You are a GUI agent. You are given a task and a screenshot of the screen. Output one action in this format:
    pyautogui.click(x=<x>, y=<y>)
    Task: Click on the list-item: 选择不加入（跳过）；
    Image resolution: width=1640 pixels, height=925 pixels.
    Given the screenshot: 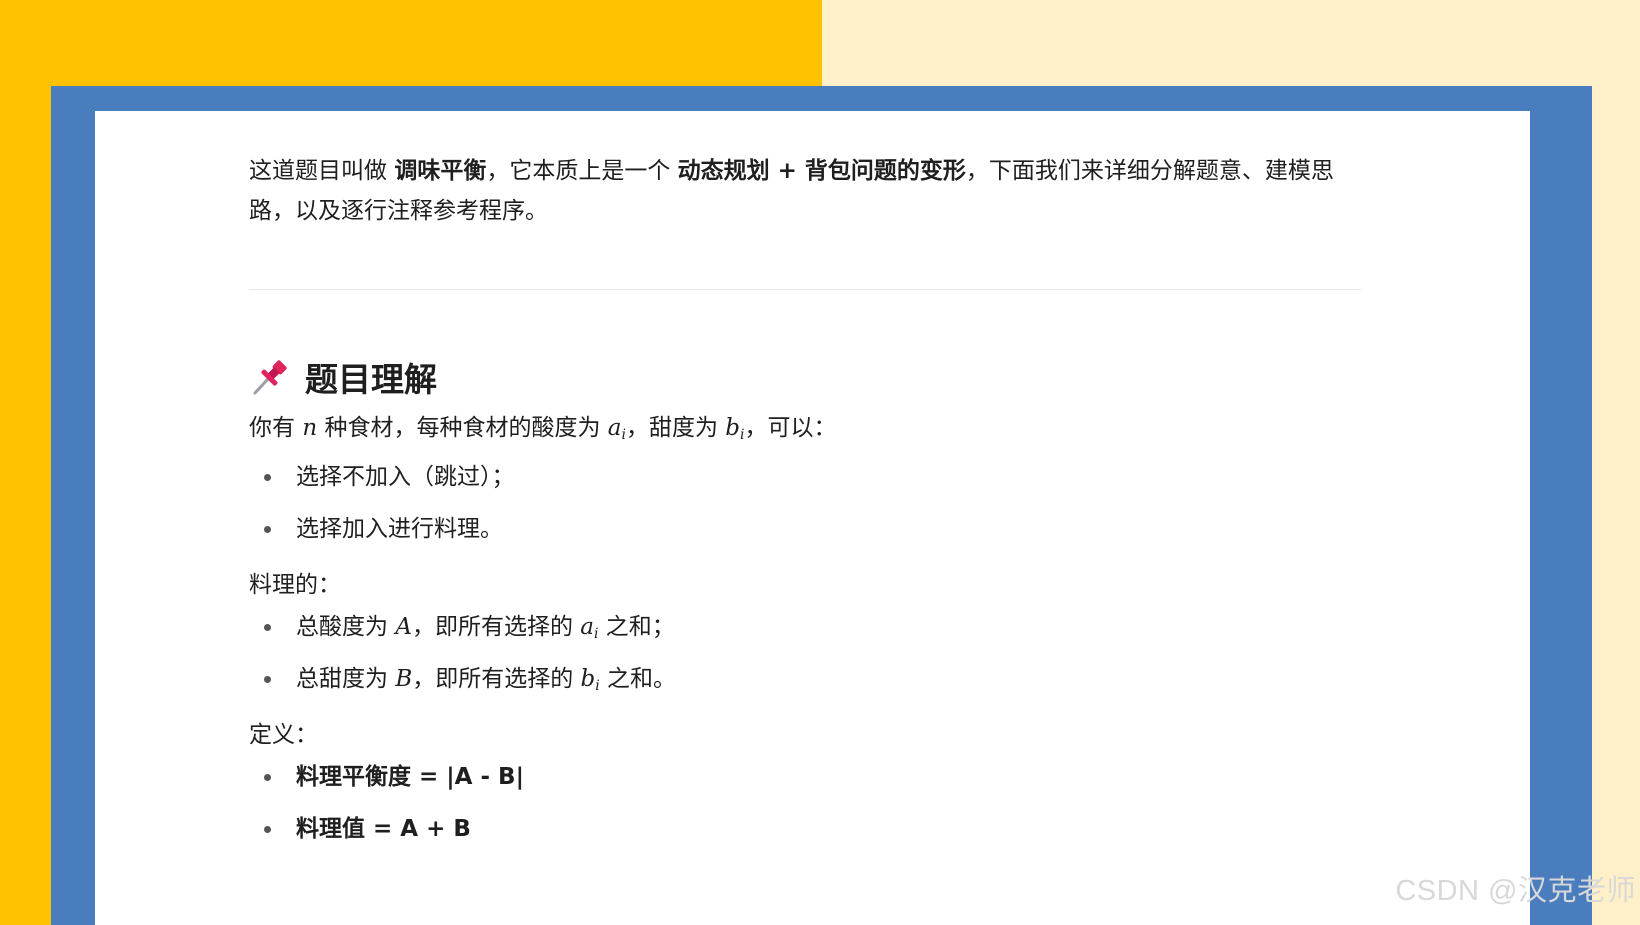 What is the action you would take?
    pyautogui.click(x=809, y=477)
    